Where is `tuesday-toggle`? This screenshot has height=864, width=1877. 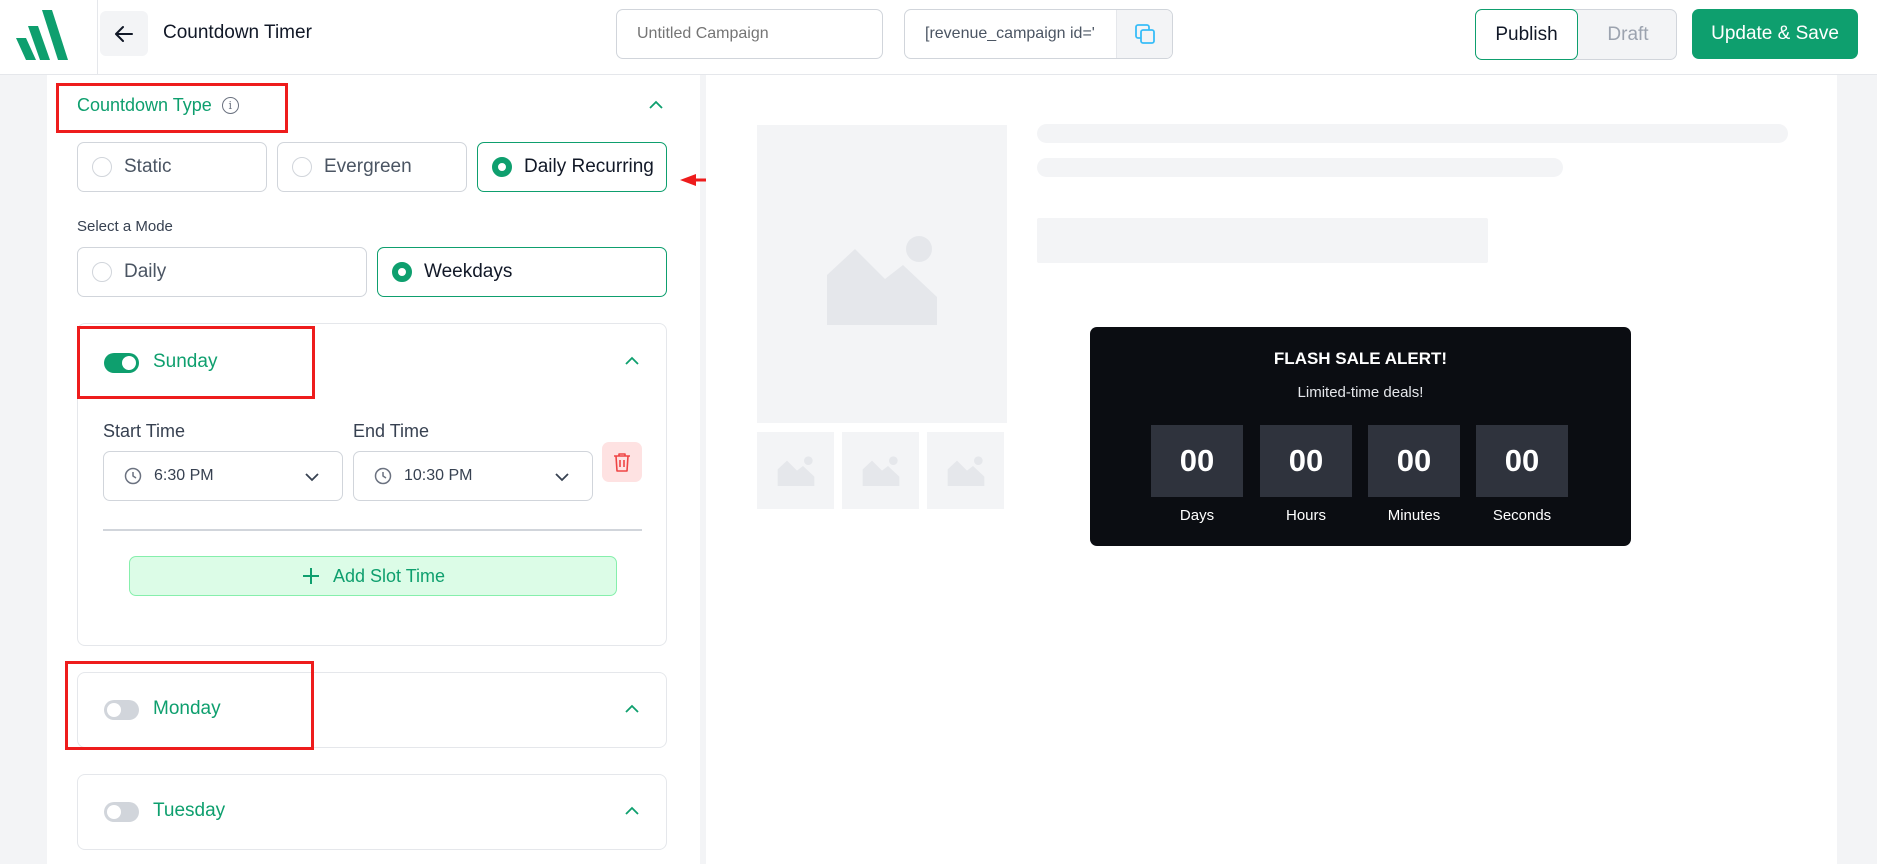
tuesday-toggle is located at coordinates (121, 812).